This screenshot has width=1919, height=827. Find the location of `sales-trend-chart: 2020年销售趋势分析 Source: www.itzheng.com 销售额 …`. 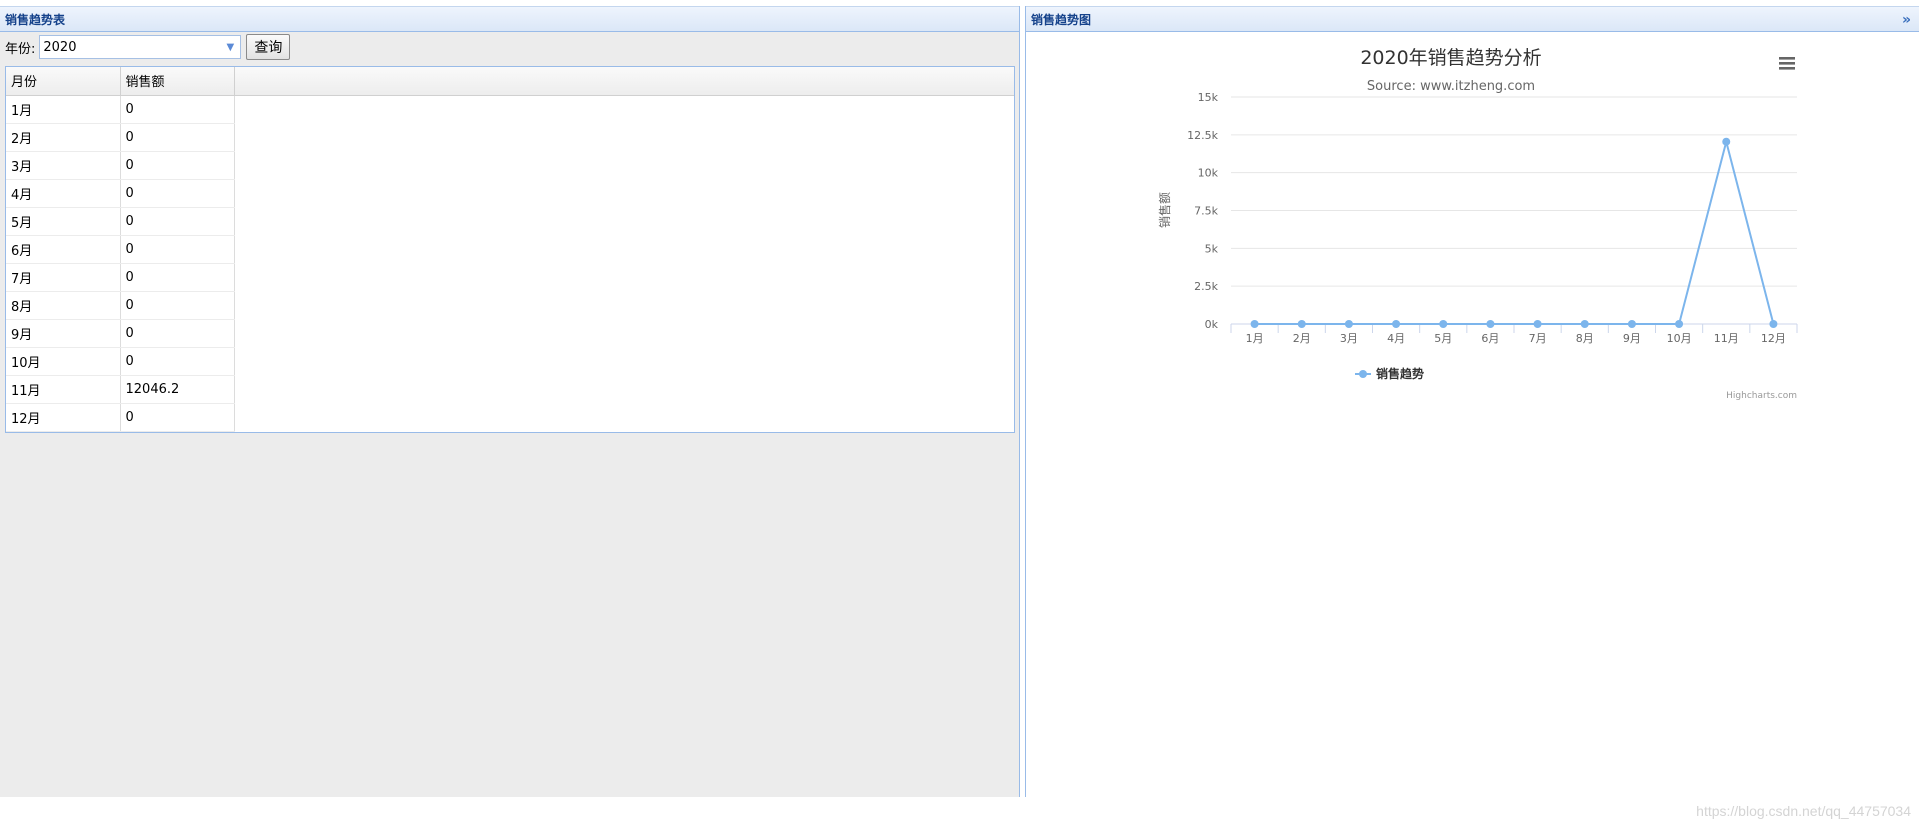

sales-trend-chart: 2020年销售趋势分析 Source: www.itzheng.com 销售额 … is located at coordinates (1477, 224).